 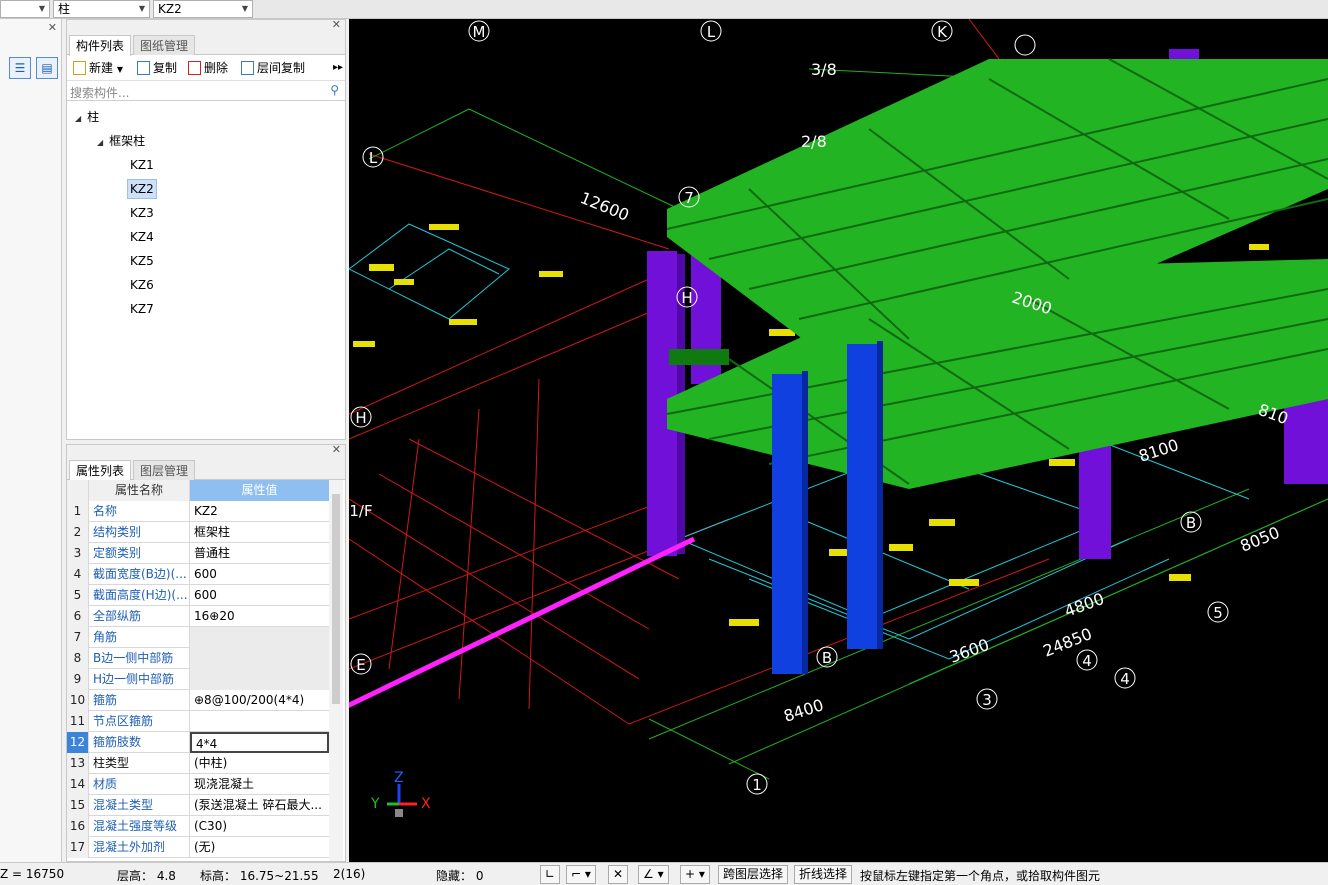 I want to click on property-value: 16⊕20, so click(x=259, y=616).